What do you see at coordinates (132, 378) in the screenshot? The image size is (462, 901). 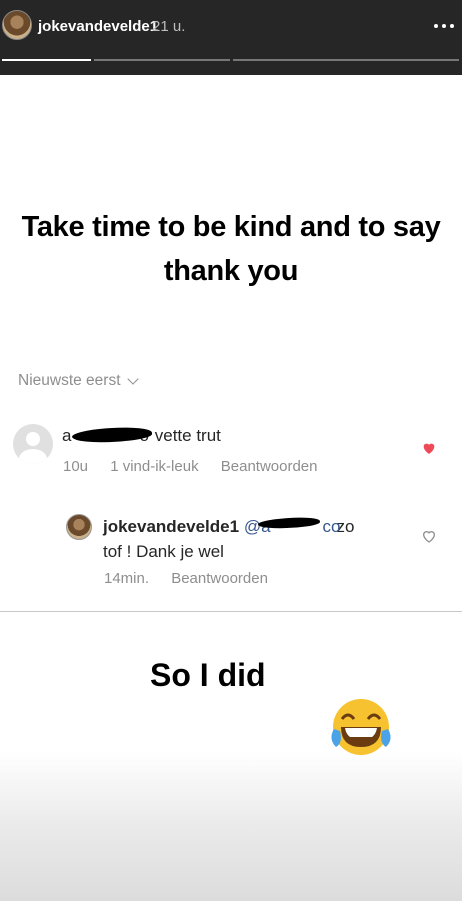 I see `chevron-down-icon` at bounding box center [132, 378].